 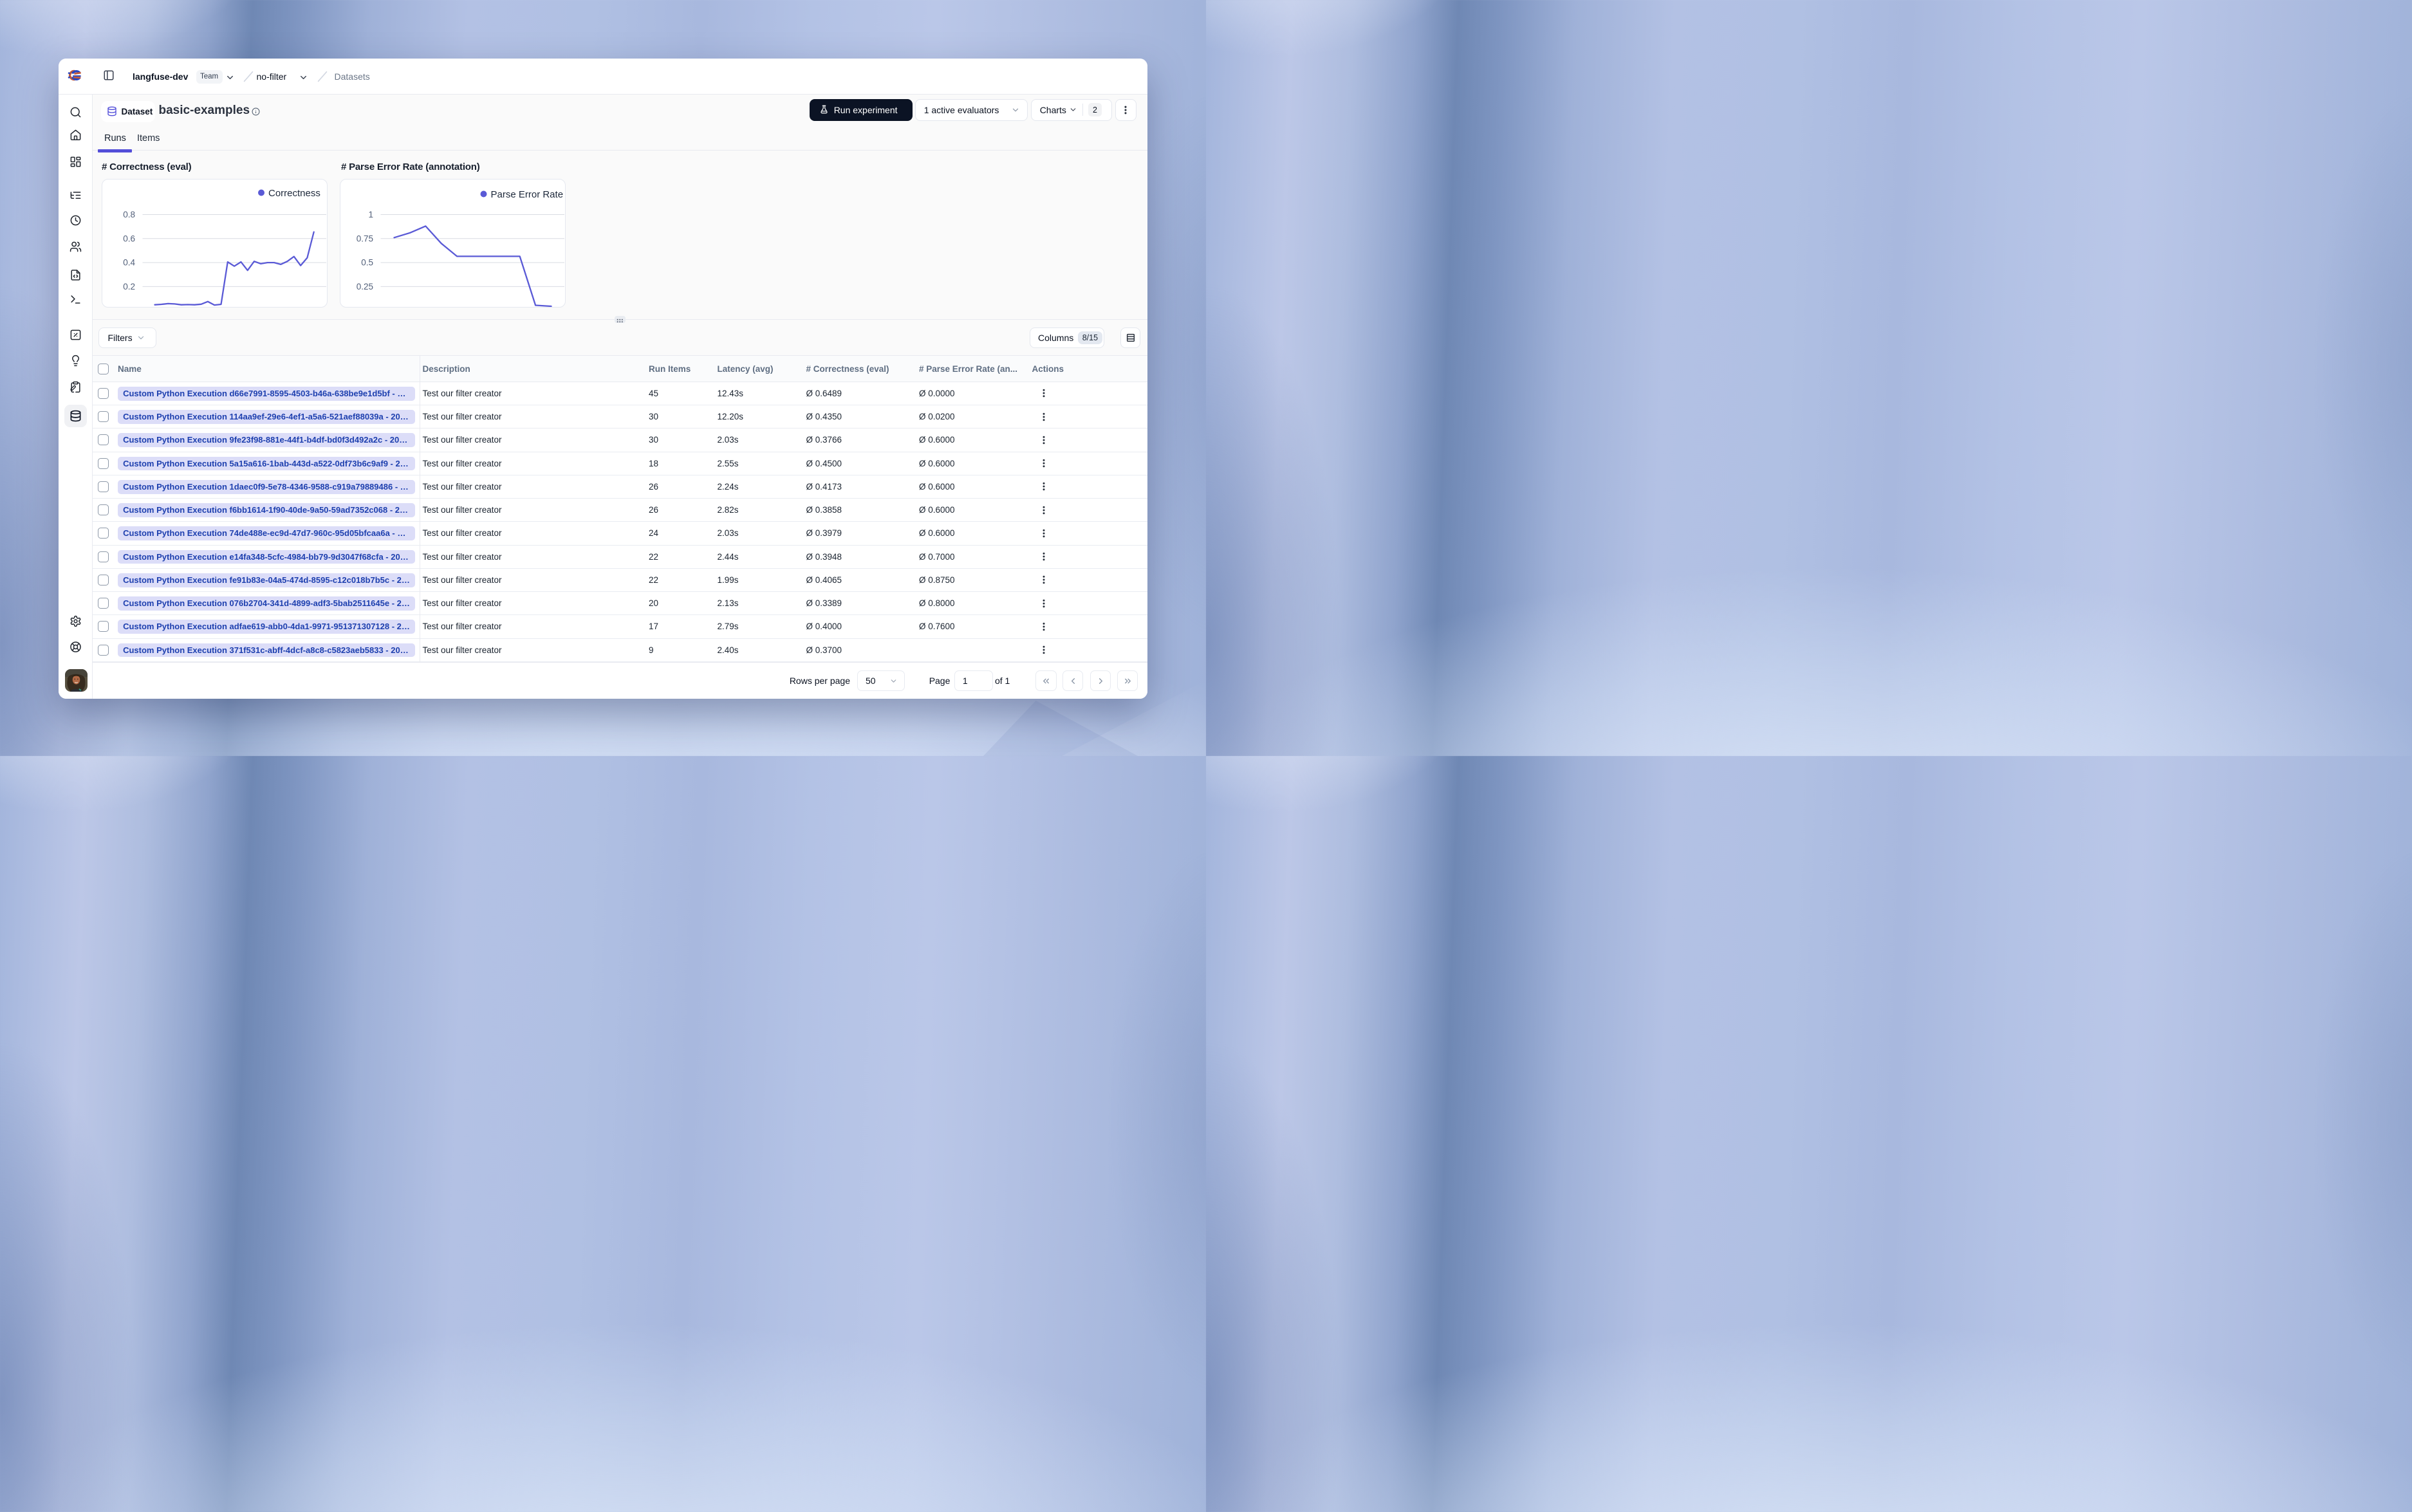 I want to click on svg-text: 0.8, so click(x=129, y=214).